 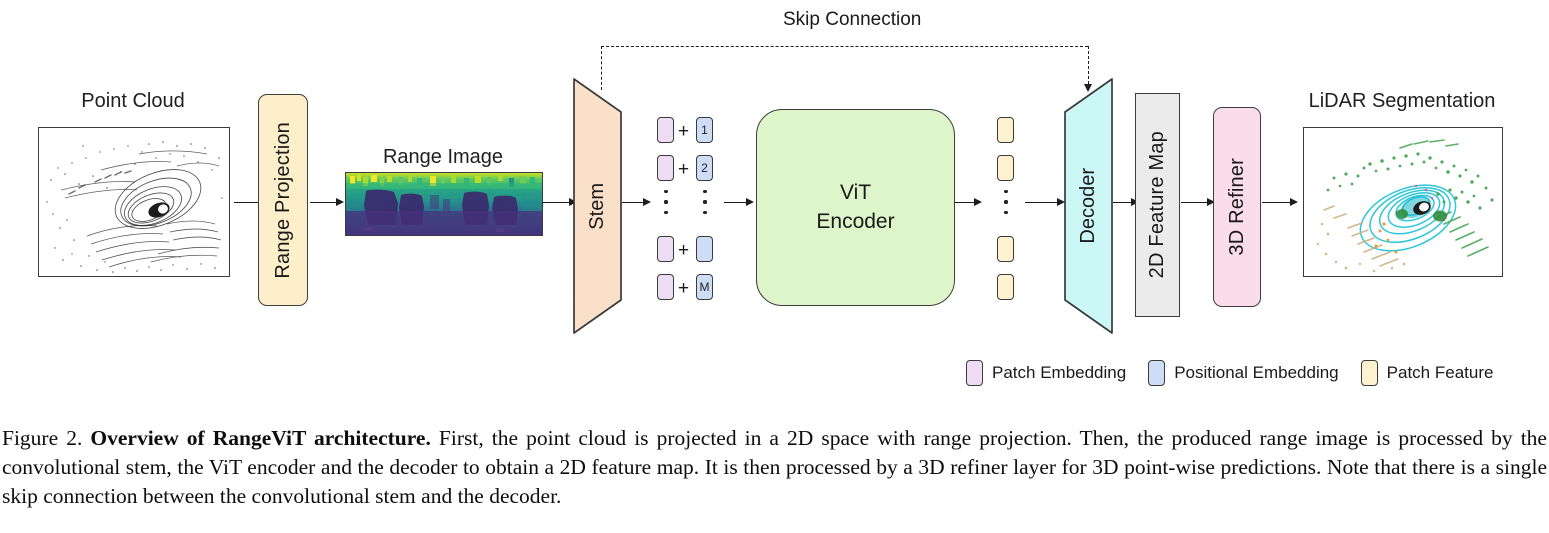 What do you see at coordinates (855, 207) in the screenshot?
I see `vit-encoder-block: ViT Encoder` at bounding box center [855, 207].